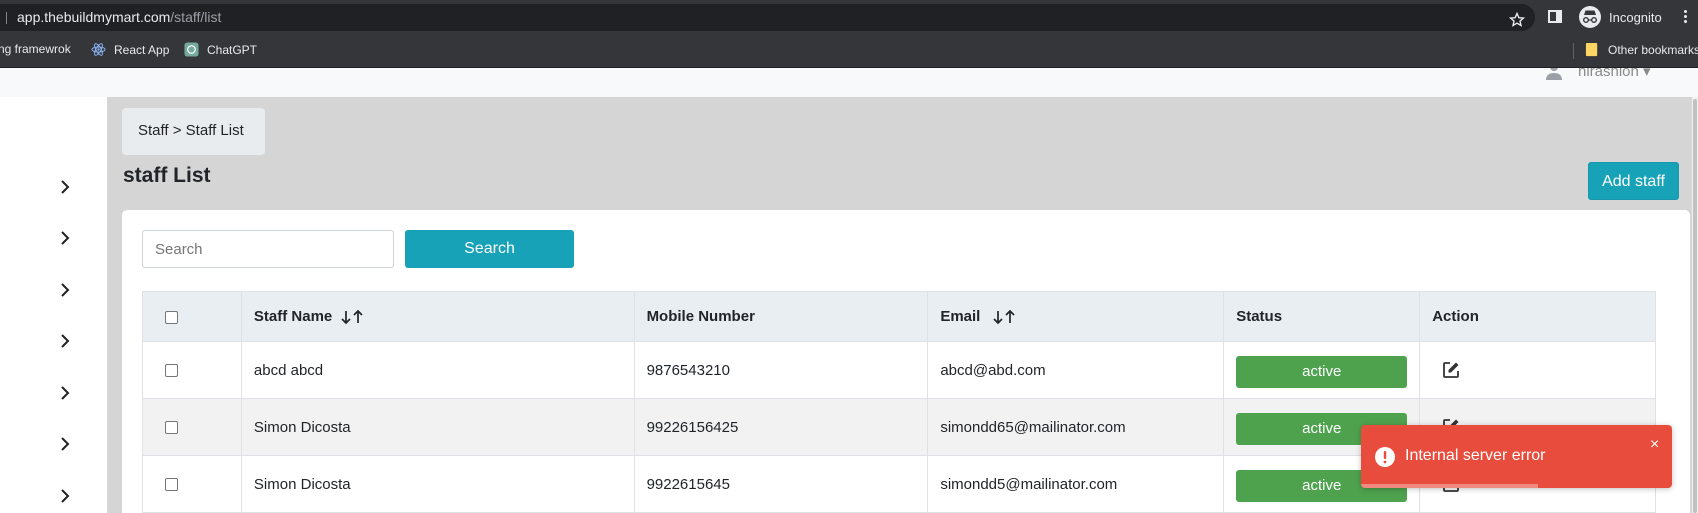 Image resolution: width=1698 pixels, height=513 pixels. I want to click on url-separator, so click(6, 18).